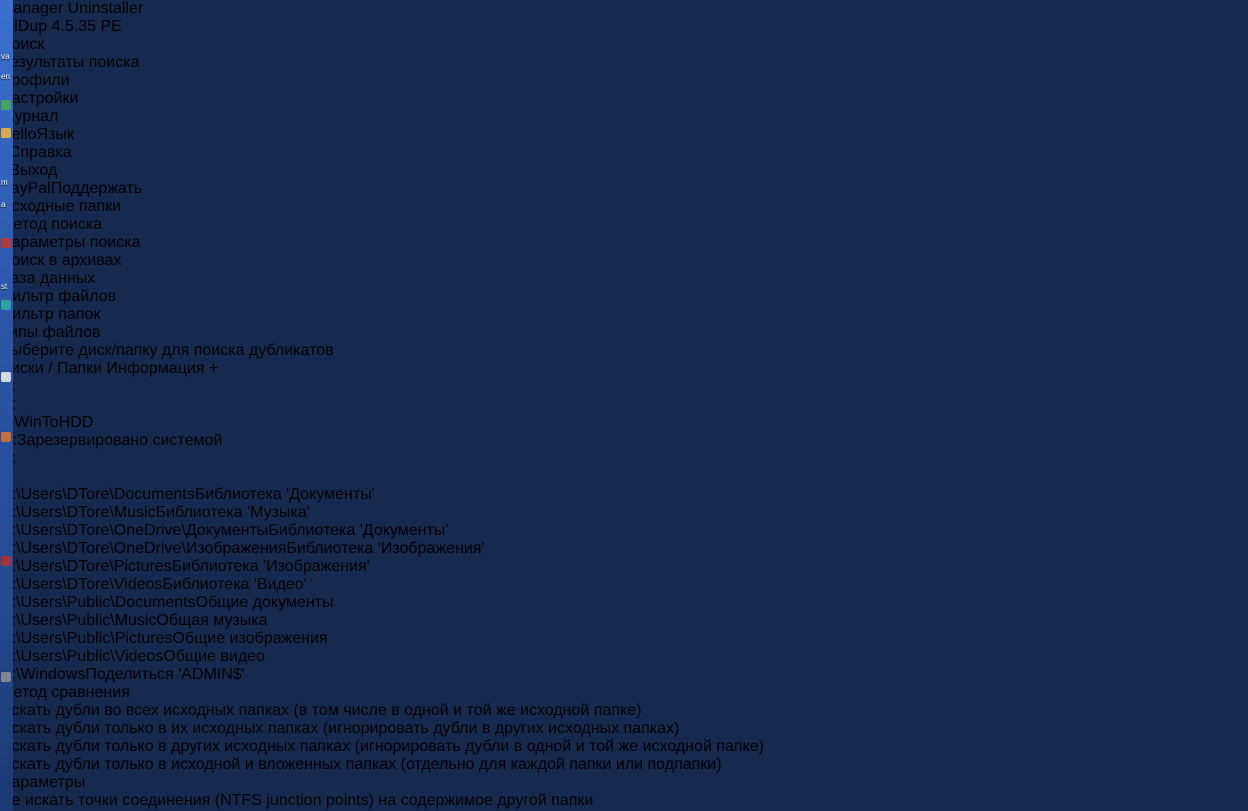 This screenshot has height=811, width=1248. I want to click on compare-method-title: Метод сравнения, so click(65, 692).